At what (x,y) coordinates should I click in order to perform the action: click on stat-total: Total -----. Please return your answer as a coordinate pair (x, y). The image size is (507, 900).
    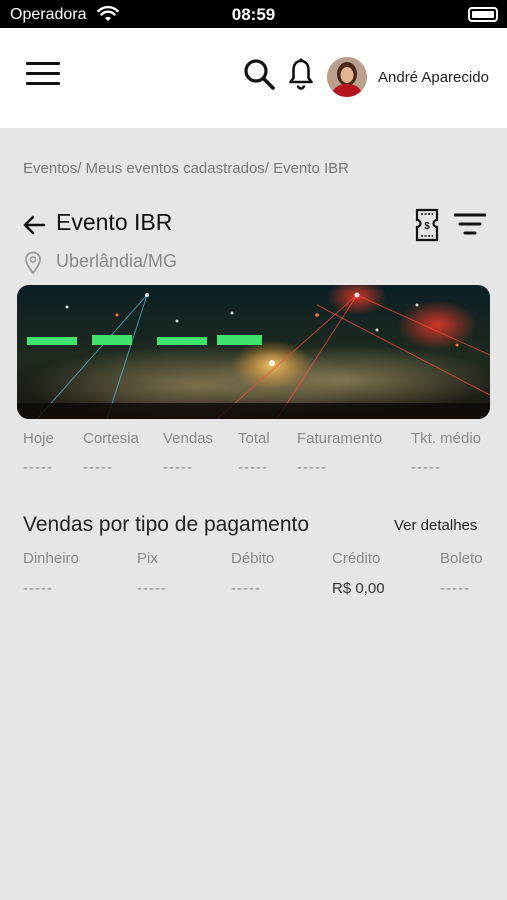
    Looking at the image, I should click on (254, 453).